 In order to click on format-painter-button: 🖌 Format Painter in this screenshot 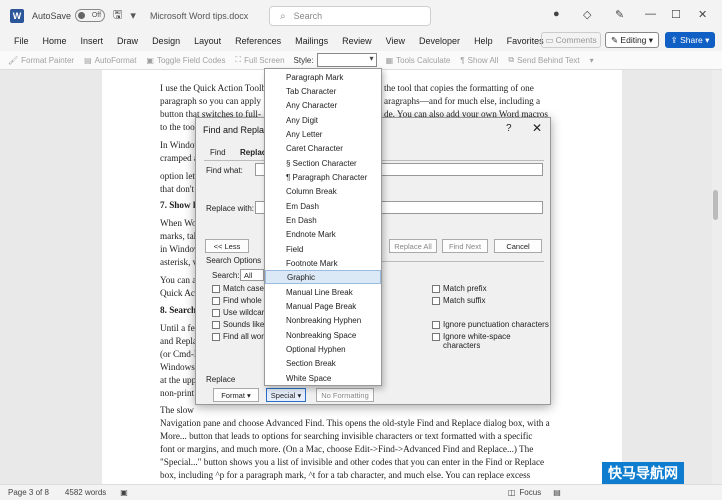, I will do `click(39, 60)`.